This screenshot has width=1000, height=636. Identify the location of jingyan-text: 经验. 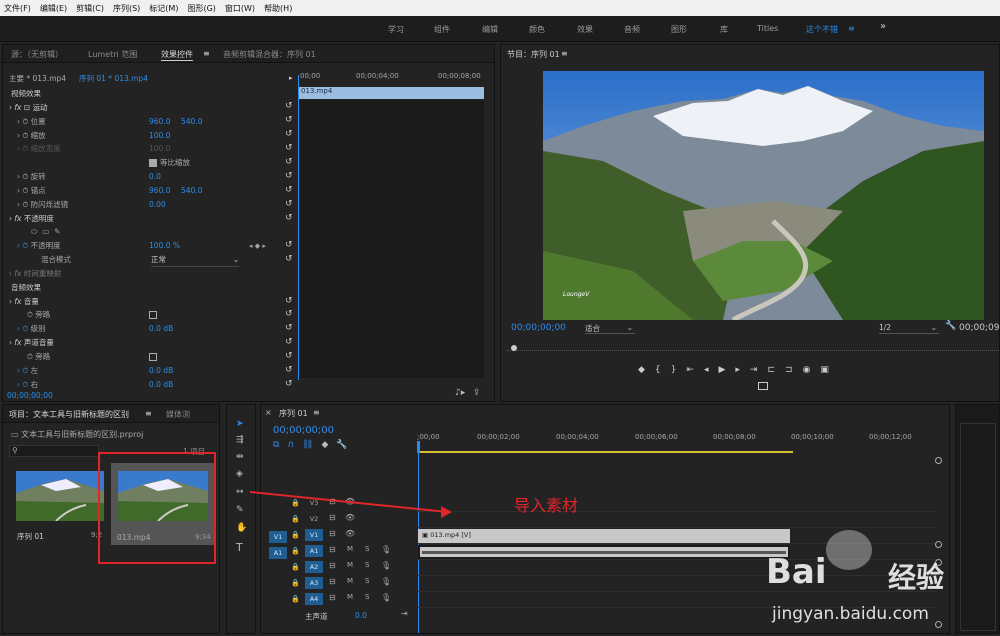
(916, 577).